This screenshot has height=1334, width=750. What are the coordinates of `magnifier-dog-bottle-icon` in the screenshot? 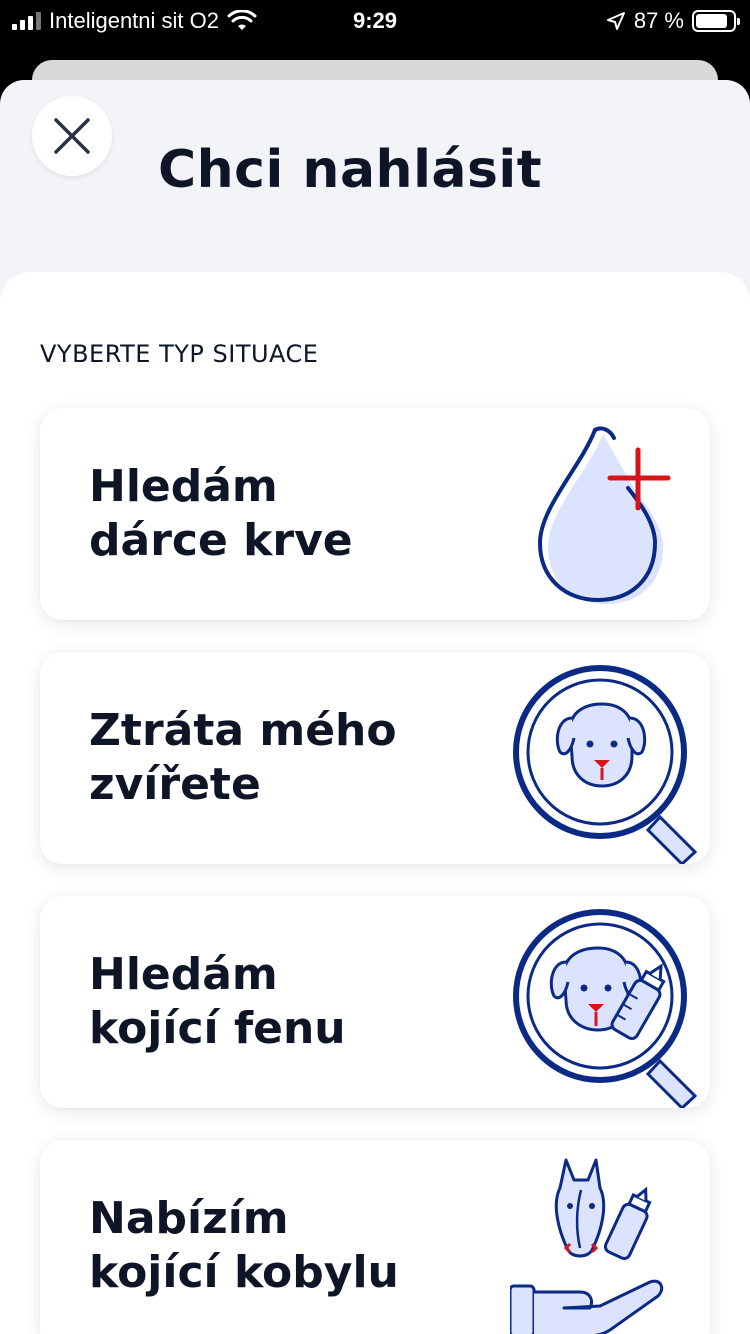 It's located at (605, 1008).